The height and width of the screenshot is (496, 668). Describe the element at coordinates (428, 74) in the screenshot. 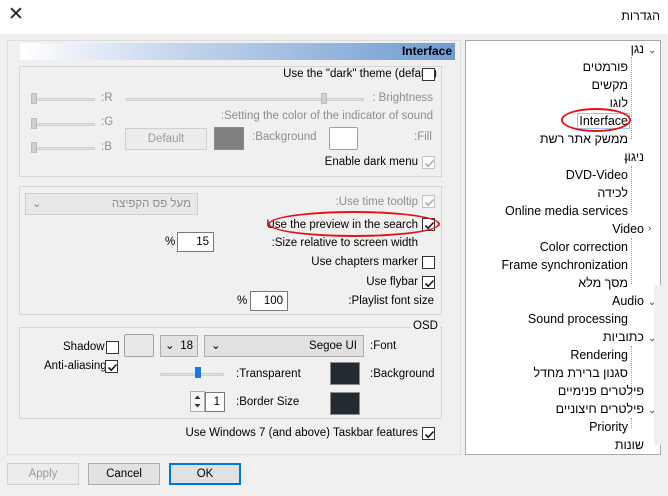

I see `dark-theme-checkbox` at that location.